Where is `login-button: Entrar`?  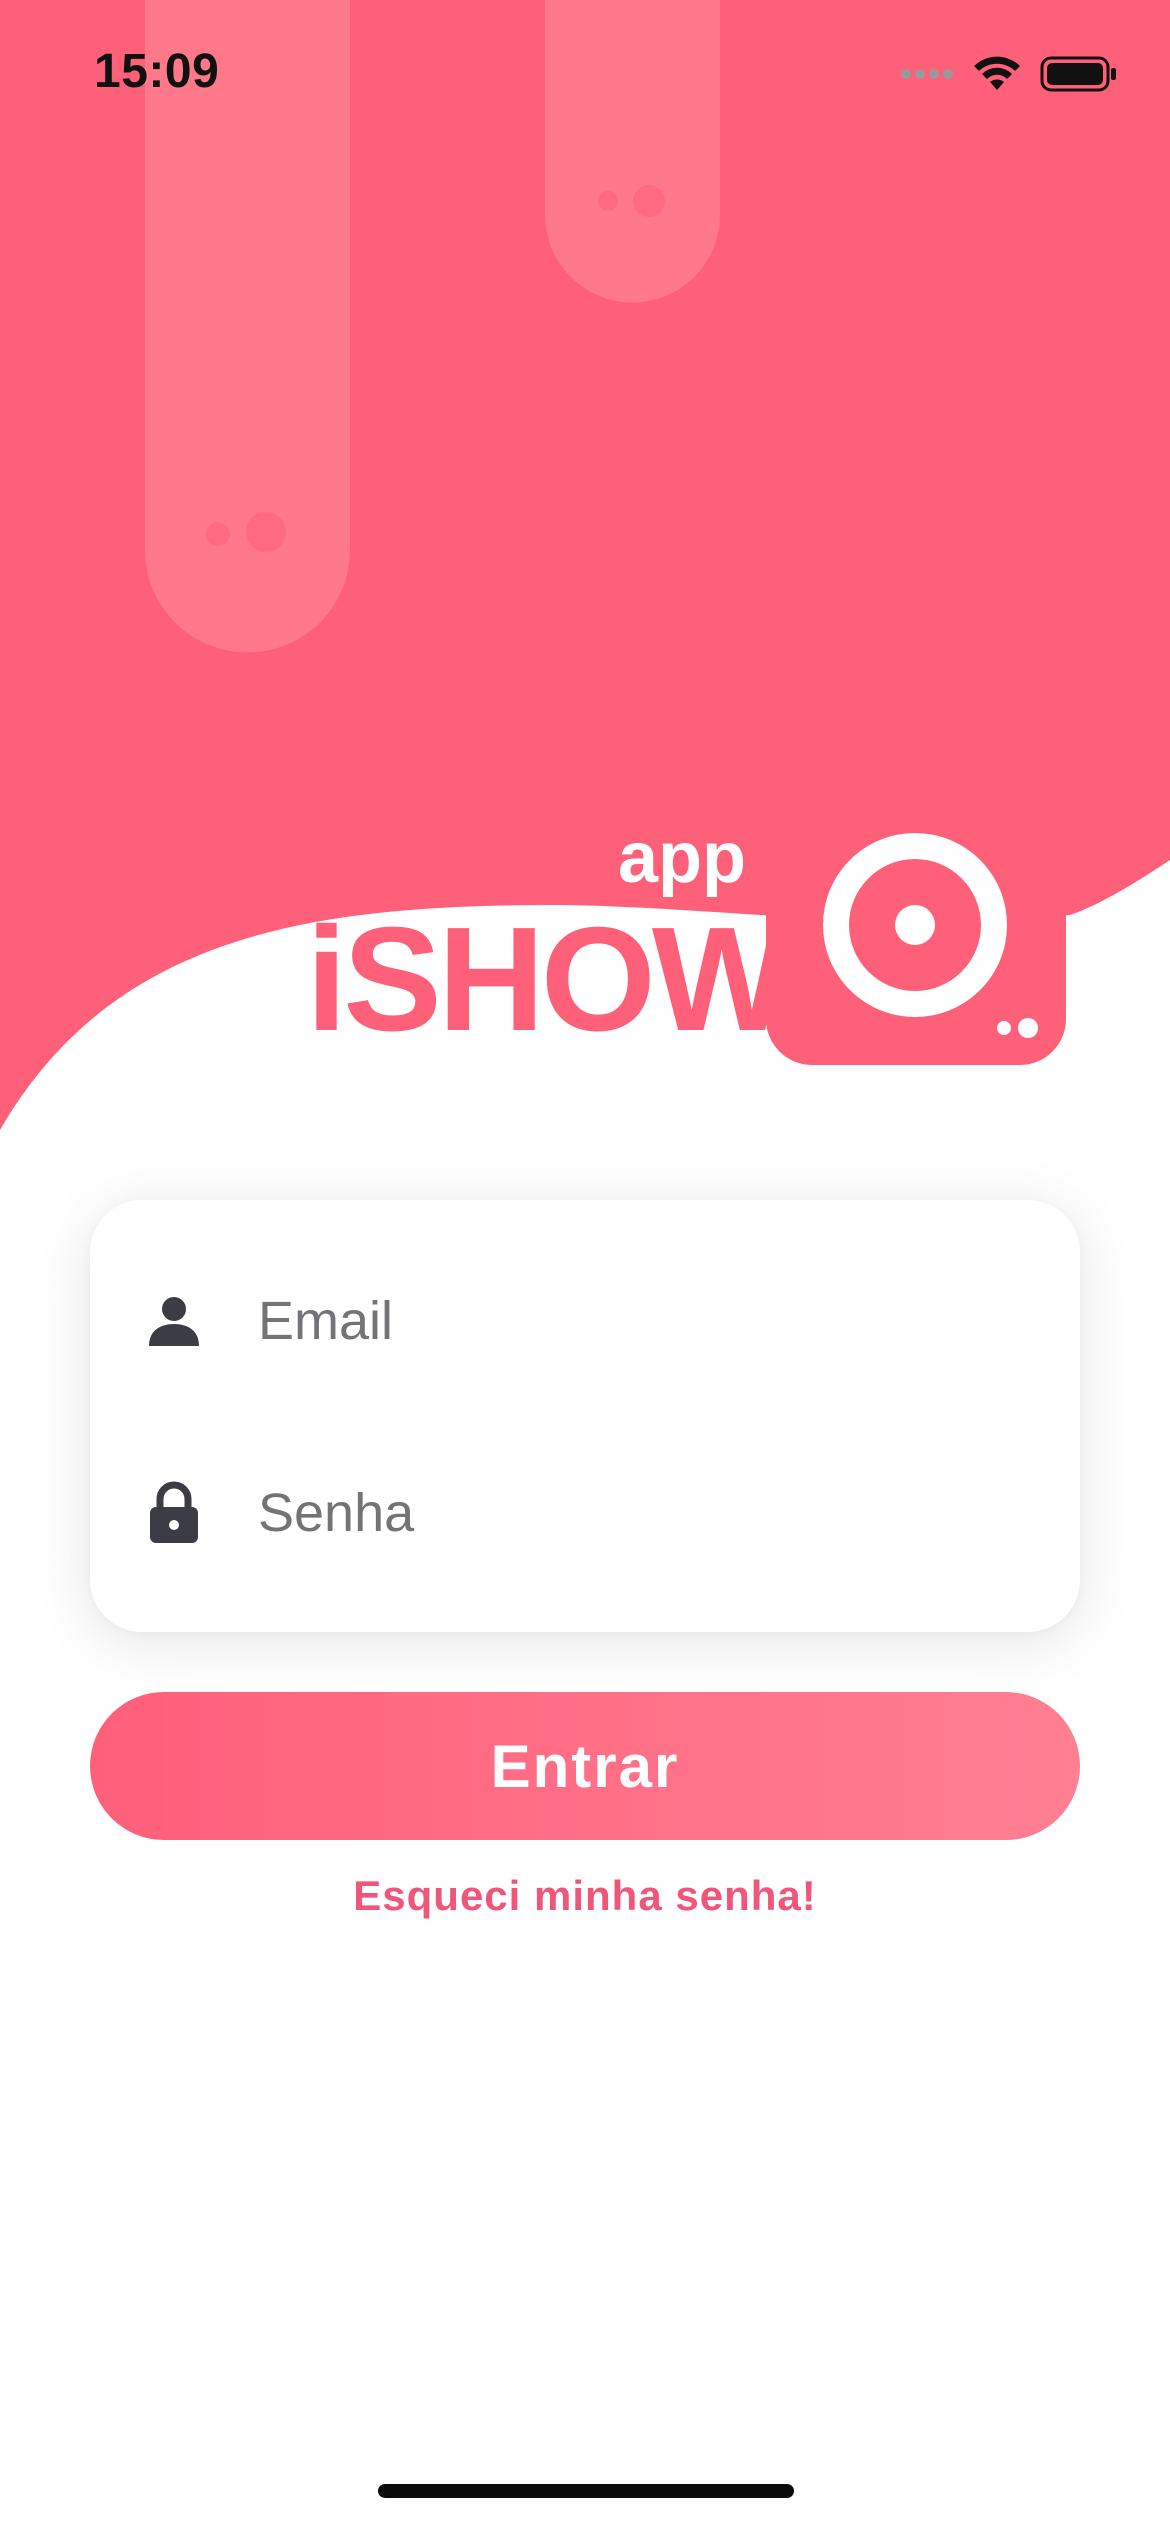 login-button: Entrar is located at coordinates (585, 1766).